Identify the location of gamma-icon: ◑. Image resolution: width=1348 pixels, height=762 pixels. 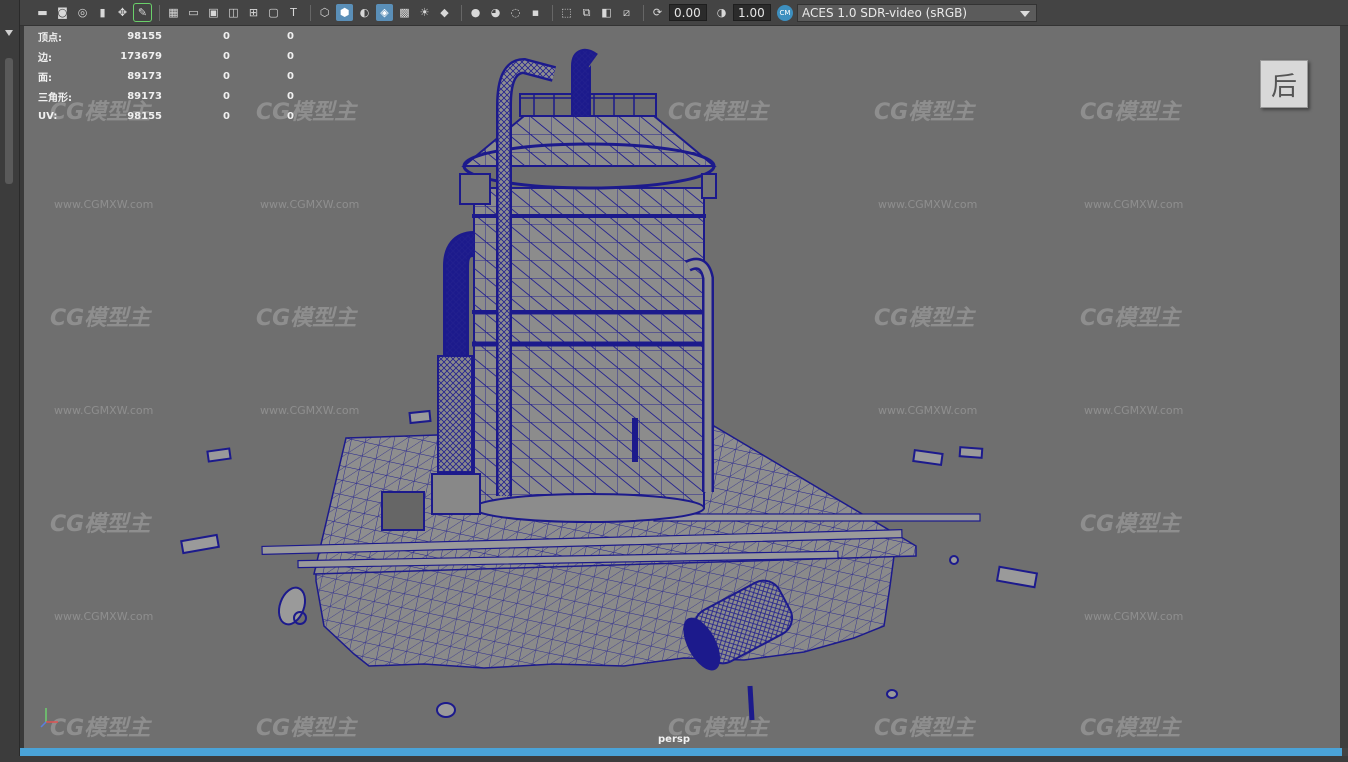
(721, 12).